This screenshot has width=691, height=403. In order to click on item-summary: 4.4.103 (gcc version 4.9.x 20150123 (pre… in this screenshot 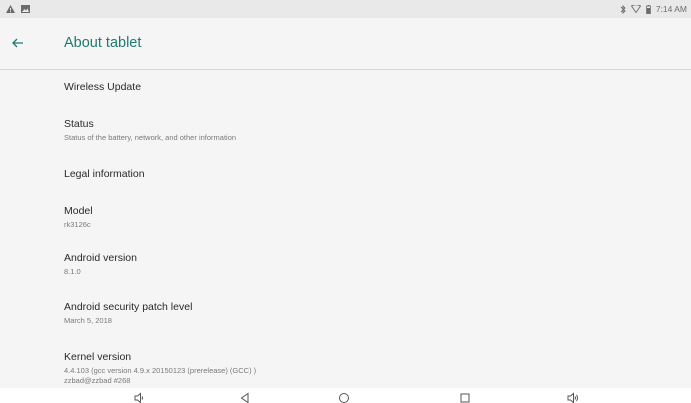, I will do `click(160, 370)`.